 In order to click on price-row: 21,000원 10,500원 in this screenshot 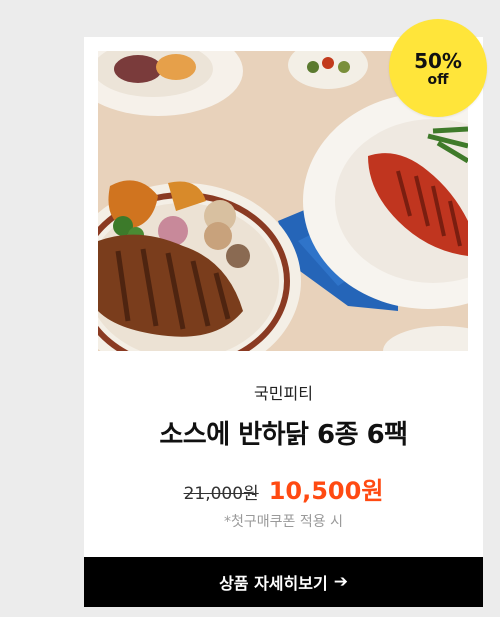, I will do `click(283, 488)`.